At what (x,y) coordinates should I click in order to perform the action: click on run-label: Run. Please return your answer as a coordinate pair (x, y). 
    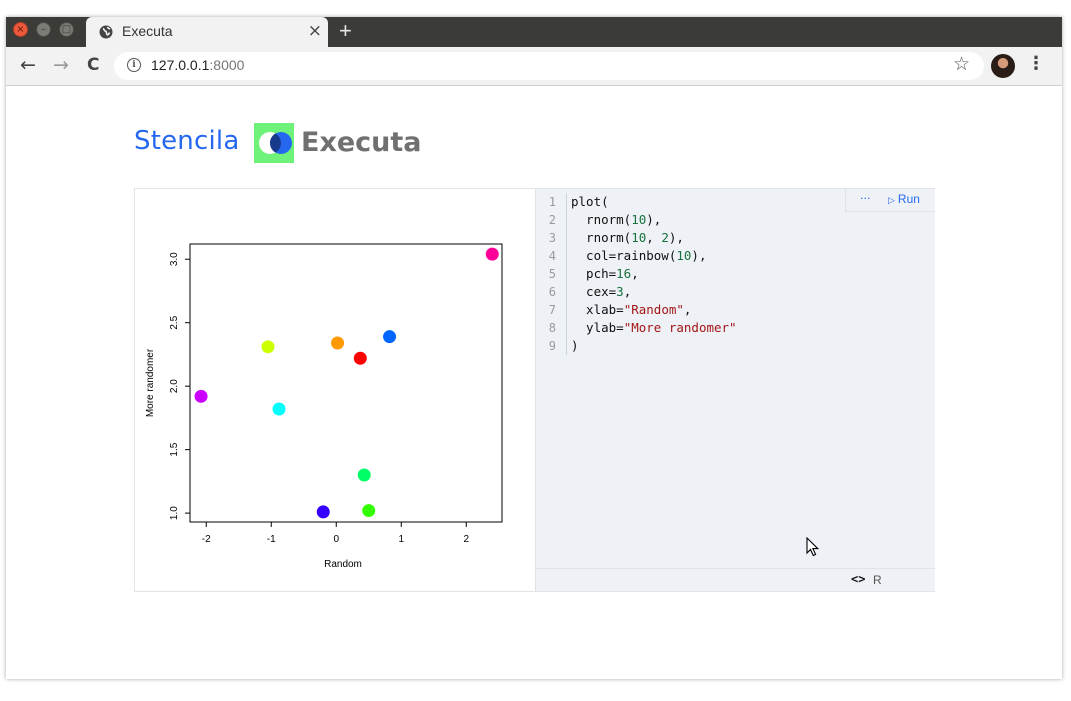
    Looking at the image, I should click on (908, 199).